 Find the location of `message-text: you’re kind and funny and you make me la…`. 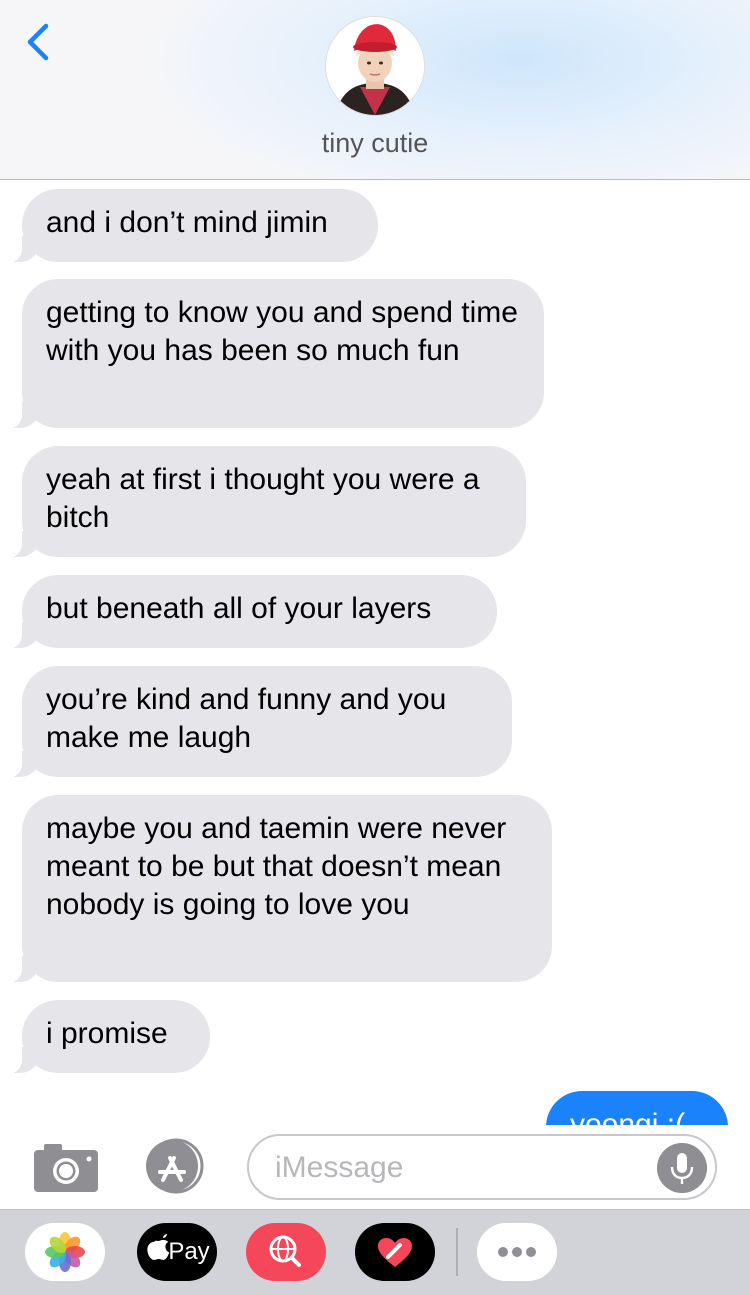

message-text: you’re kind and funny and you make me la… is located at coordinates (246, 718).